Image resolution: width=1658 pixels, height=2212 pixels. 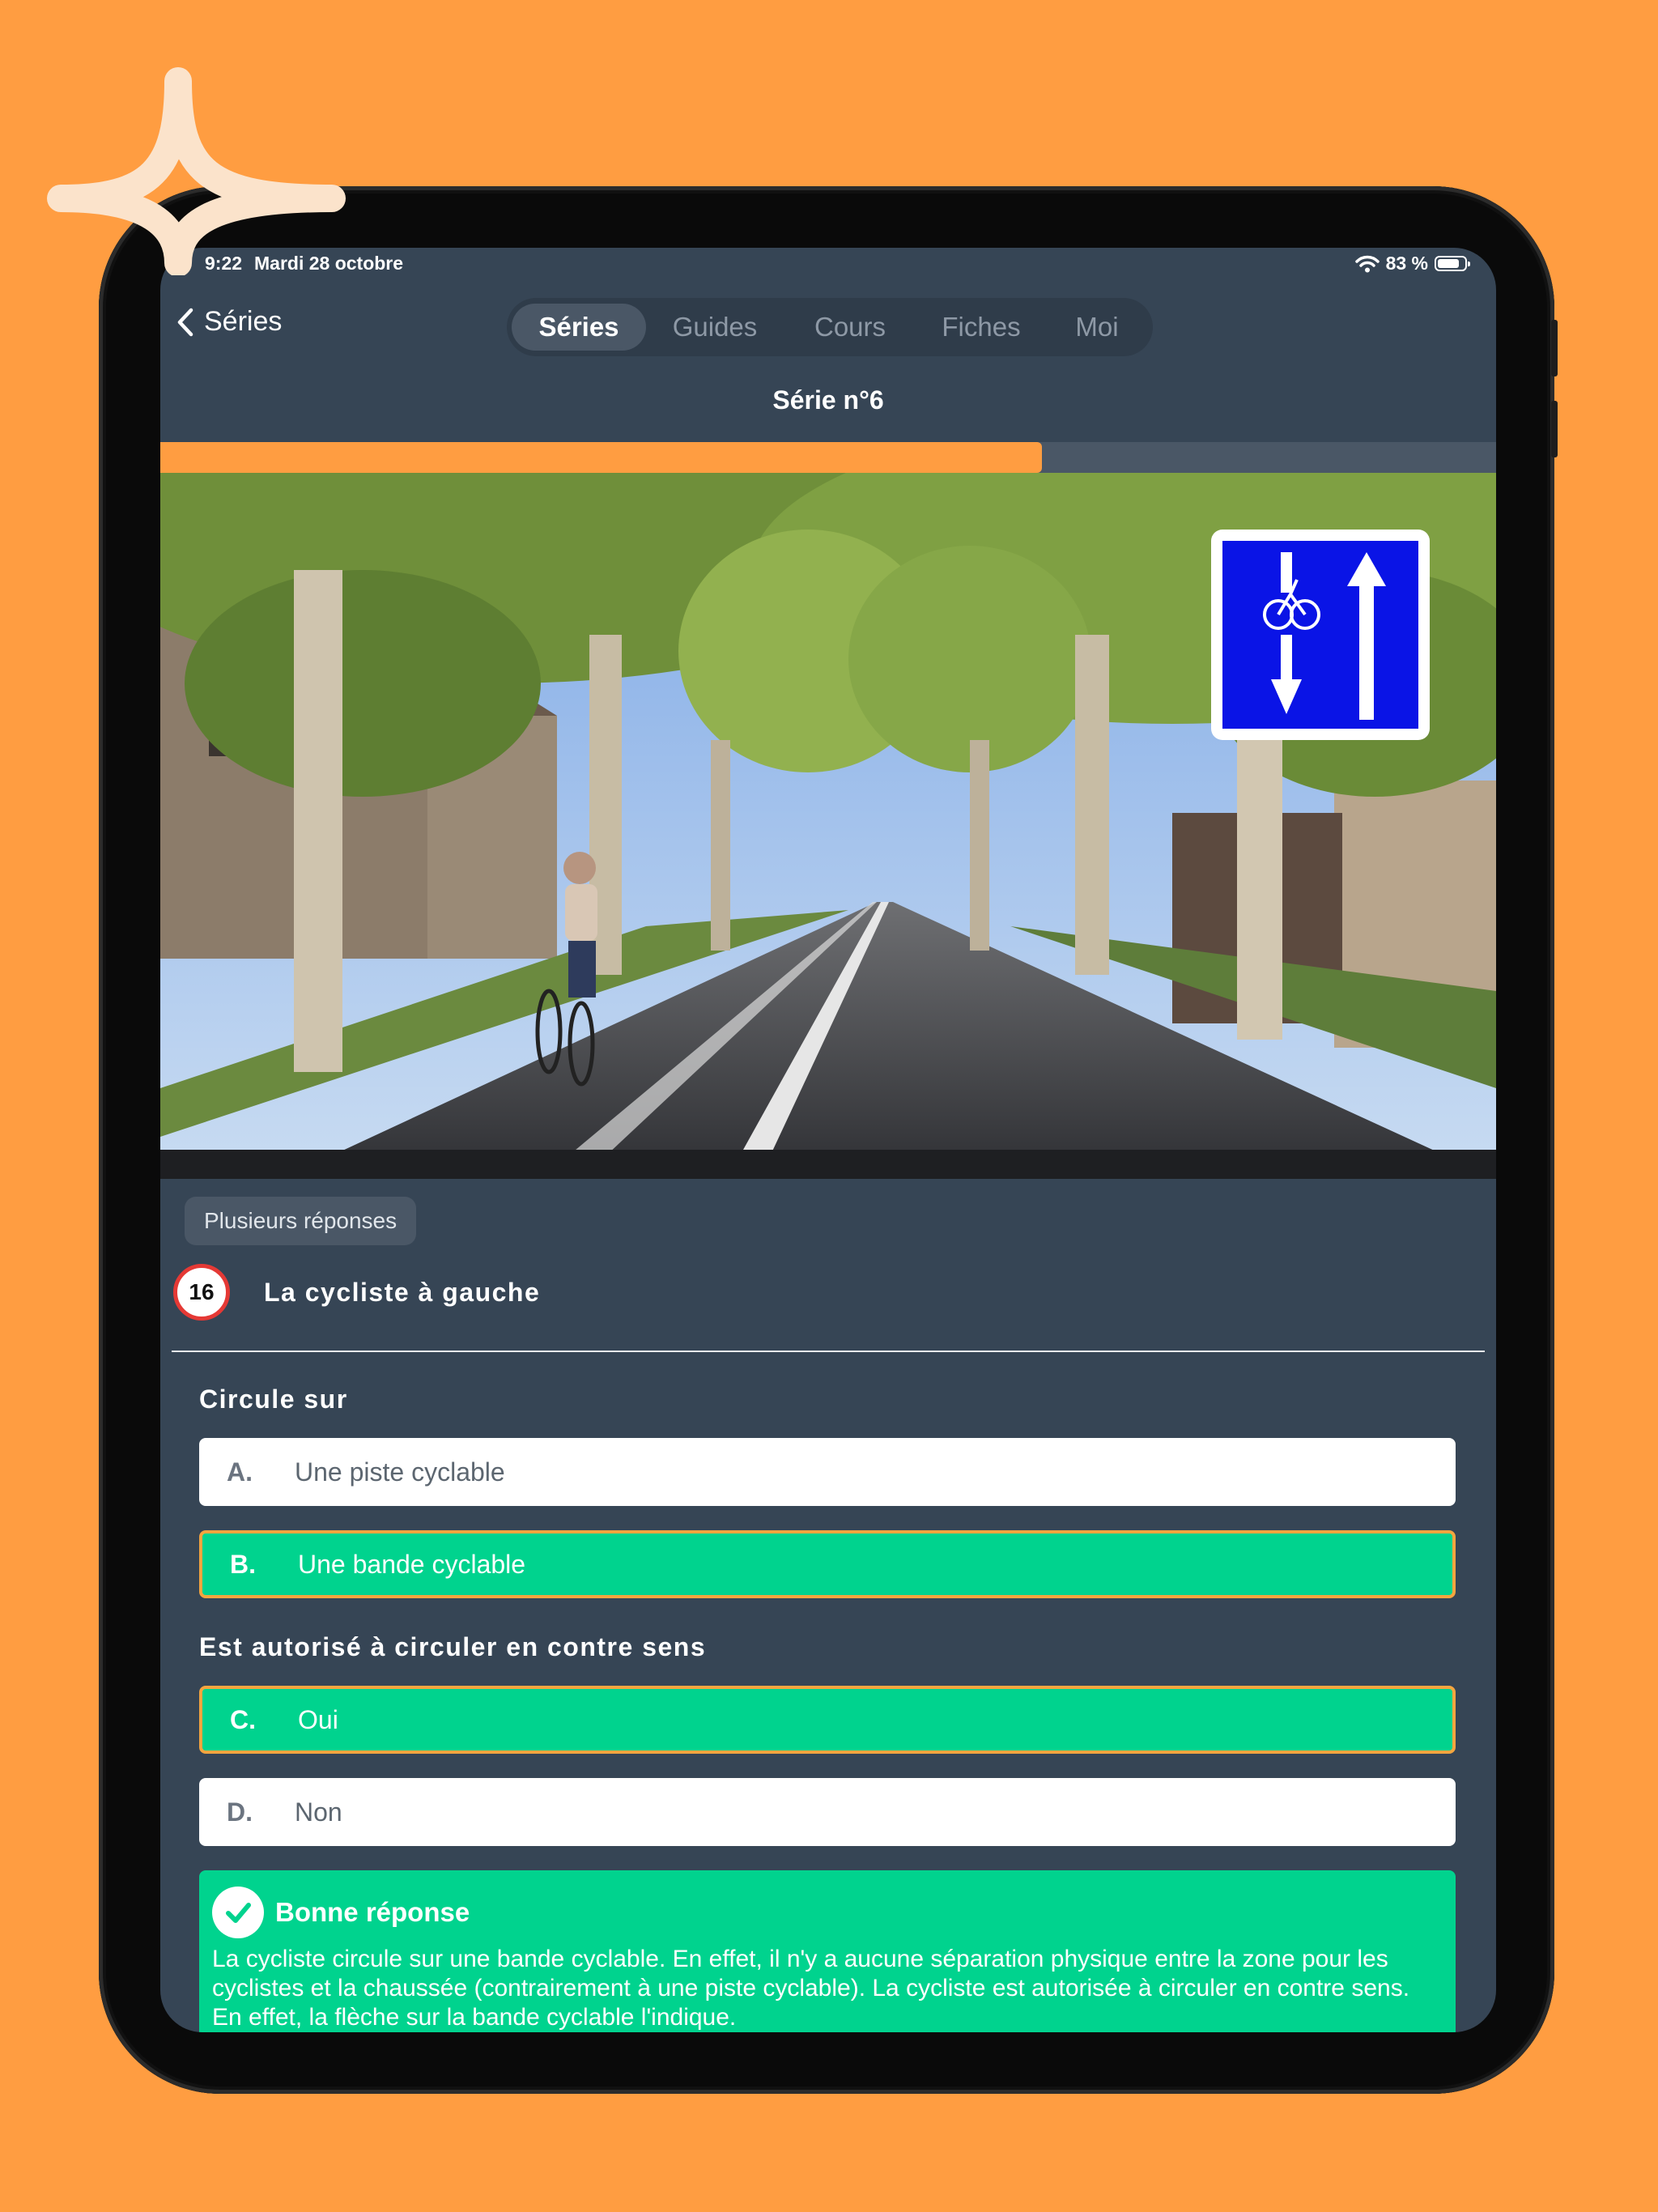 I want to click on answer-text: Une bande cyclable, so click(x=412, y=1564).